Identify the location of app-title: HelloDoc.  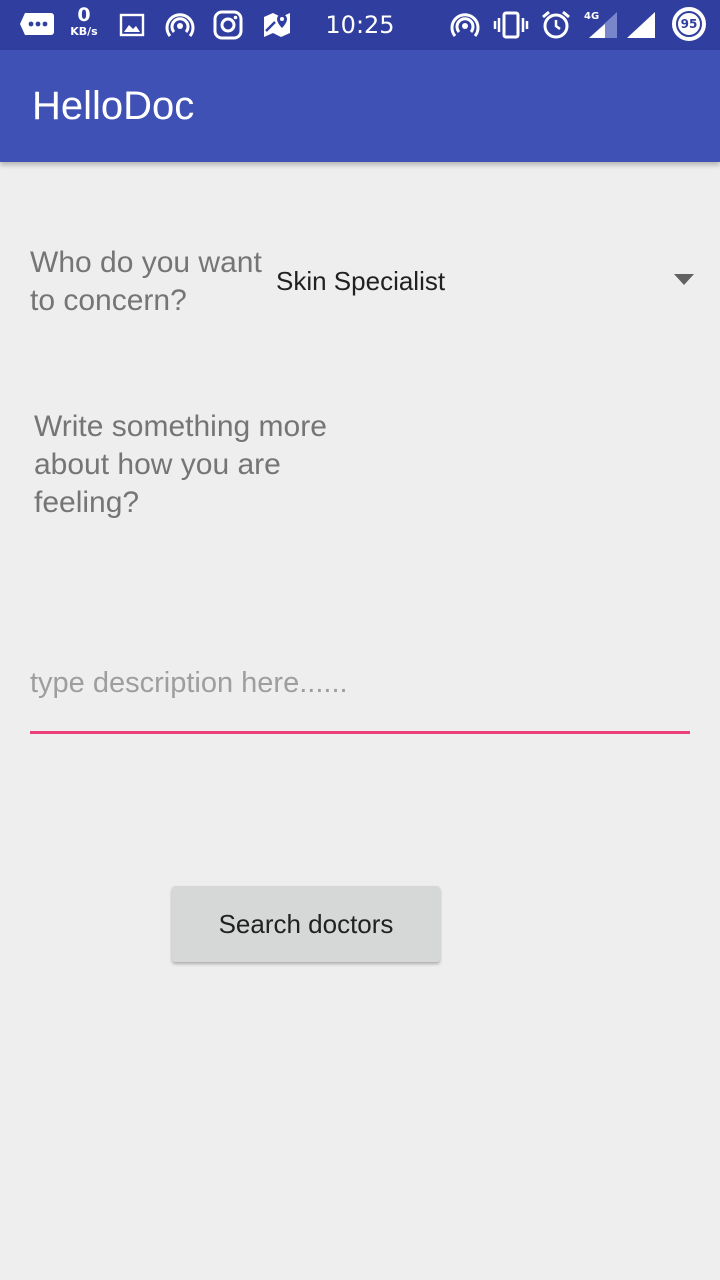
(113, 106).